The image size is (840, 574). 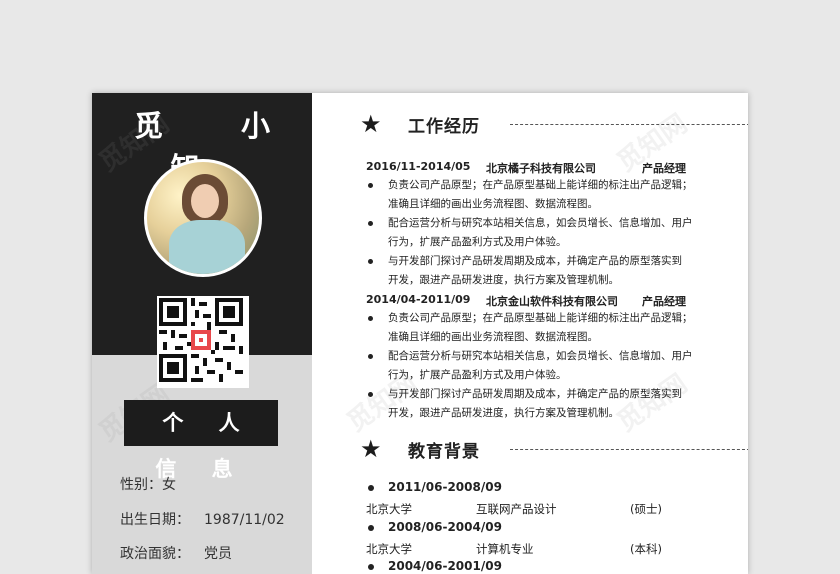 What do you see at coordinates (201, 440) in the screenshot?
I see `personal-info-heading: 个 人 信 息` at bounding box center [201, 440].